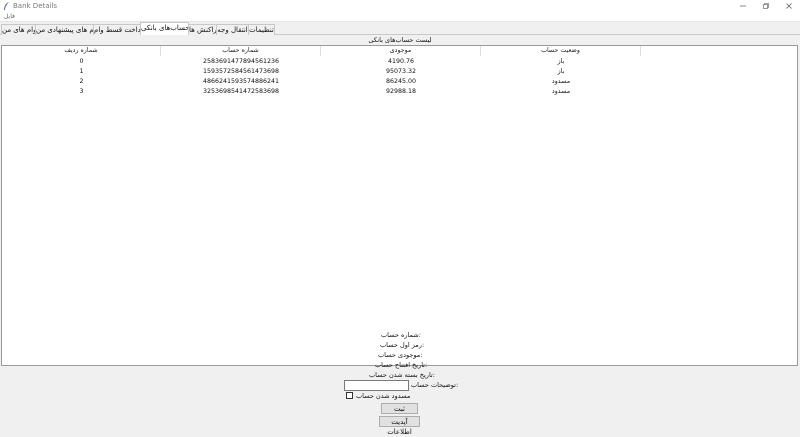 The width and height of the screenshot is (800, 437). I want to click on table-row: مسدود 92988.18 3253698541472583698 3, so click(322, 92).